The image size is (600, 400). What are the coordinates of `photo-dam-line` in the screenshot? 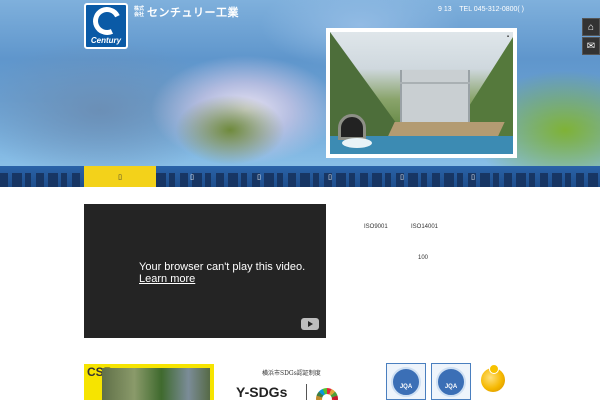 It's located at (435, 83).